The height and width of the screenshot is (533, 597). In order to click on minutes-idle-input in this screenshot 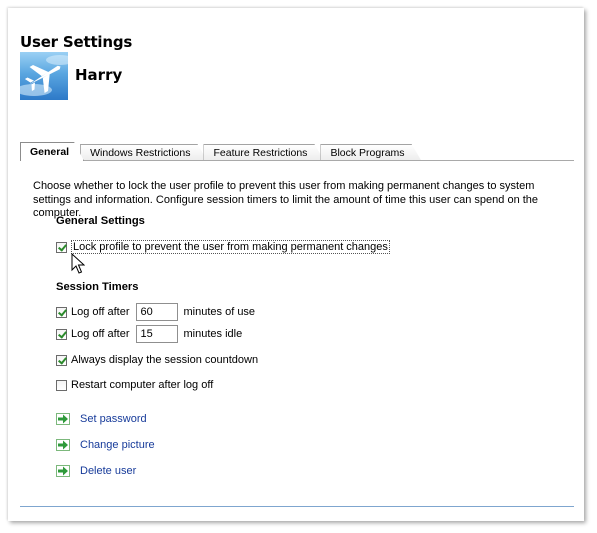, I will do `click(156, 334)`.